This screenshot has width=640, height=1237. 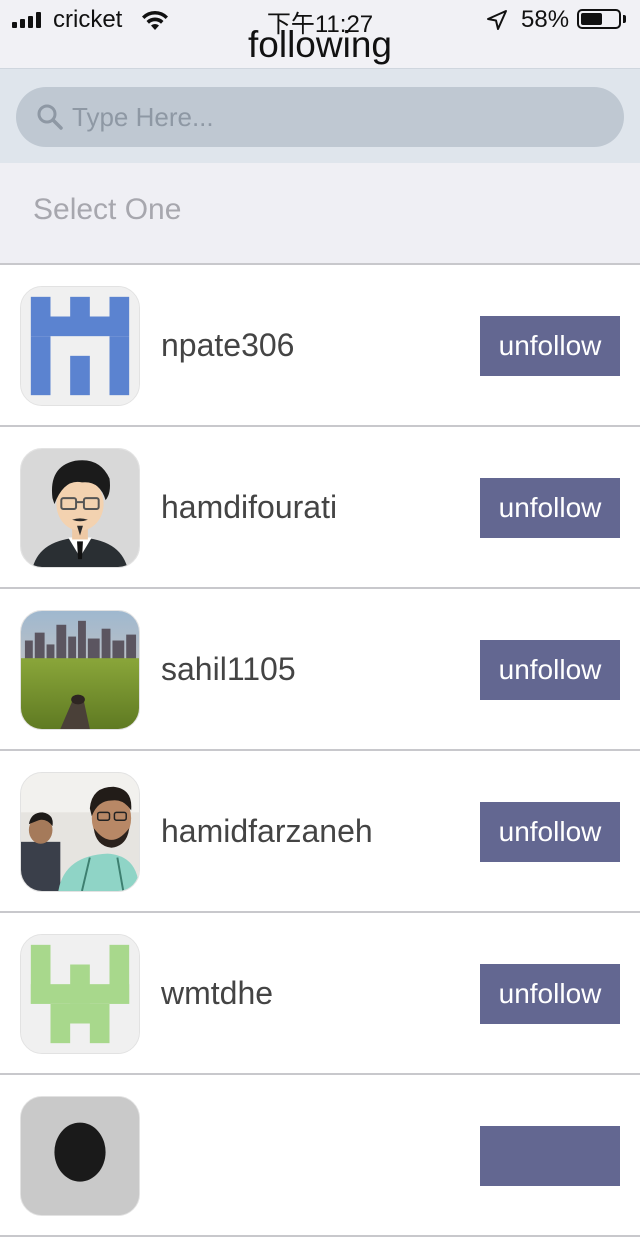 What do you see at coordinates (497, 20) in the screenshot?
I see `location-arrow-icon` at bounding box center [497, 20].